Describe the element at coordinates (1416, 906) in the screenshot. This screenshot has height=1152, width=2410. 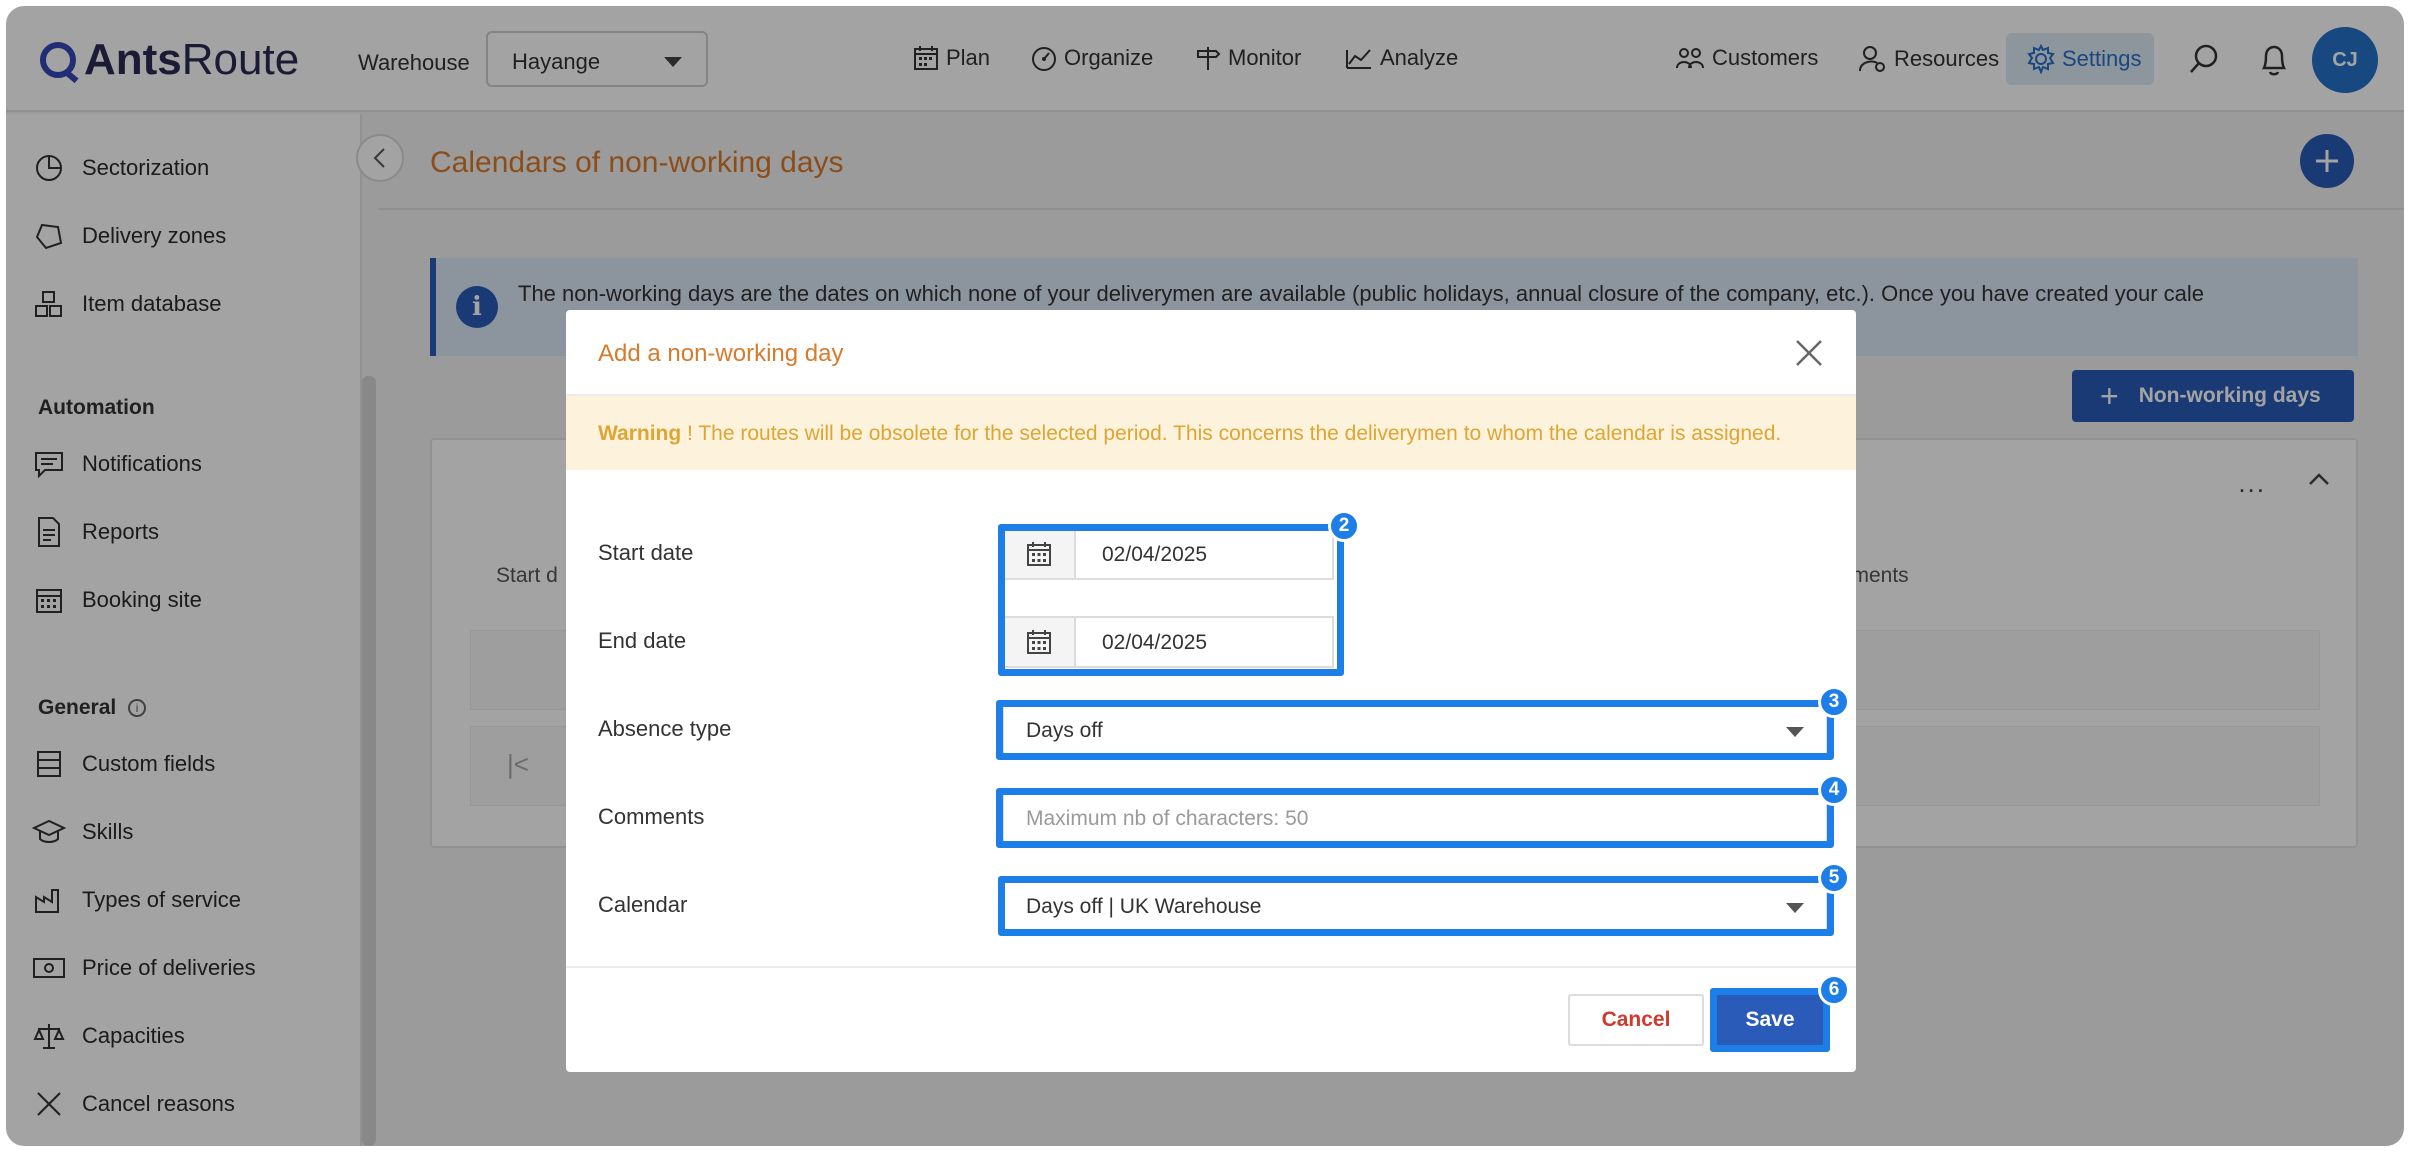
I see `highlight-calendar` at that location.